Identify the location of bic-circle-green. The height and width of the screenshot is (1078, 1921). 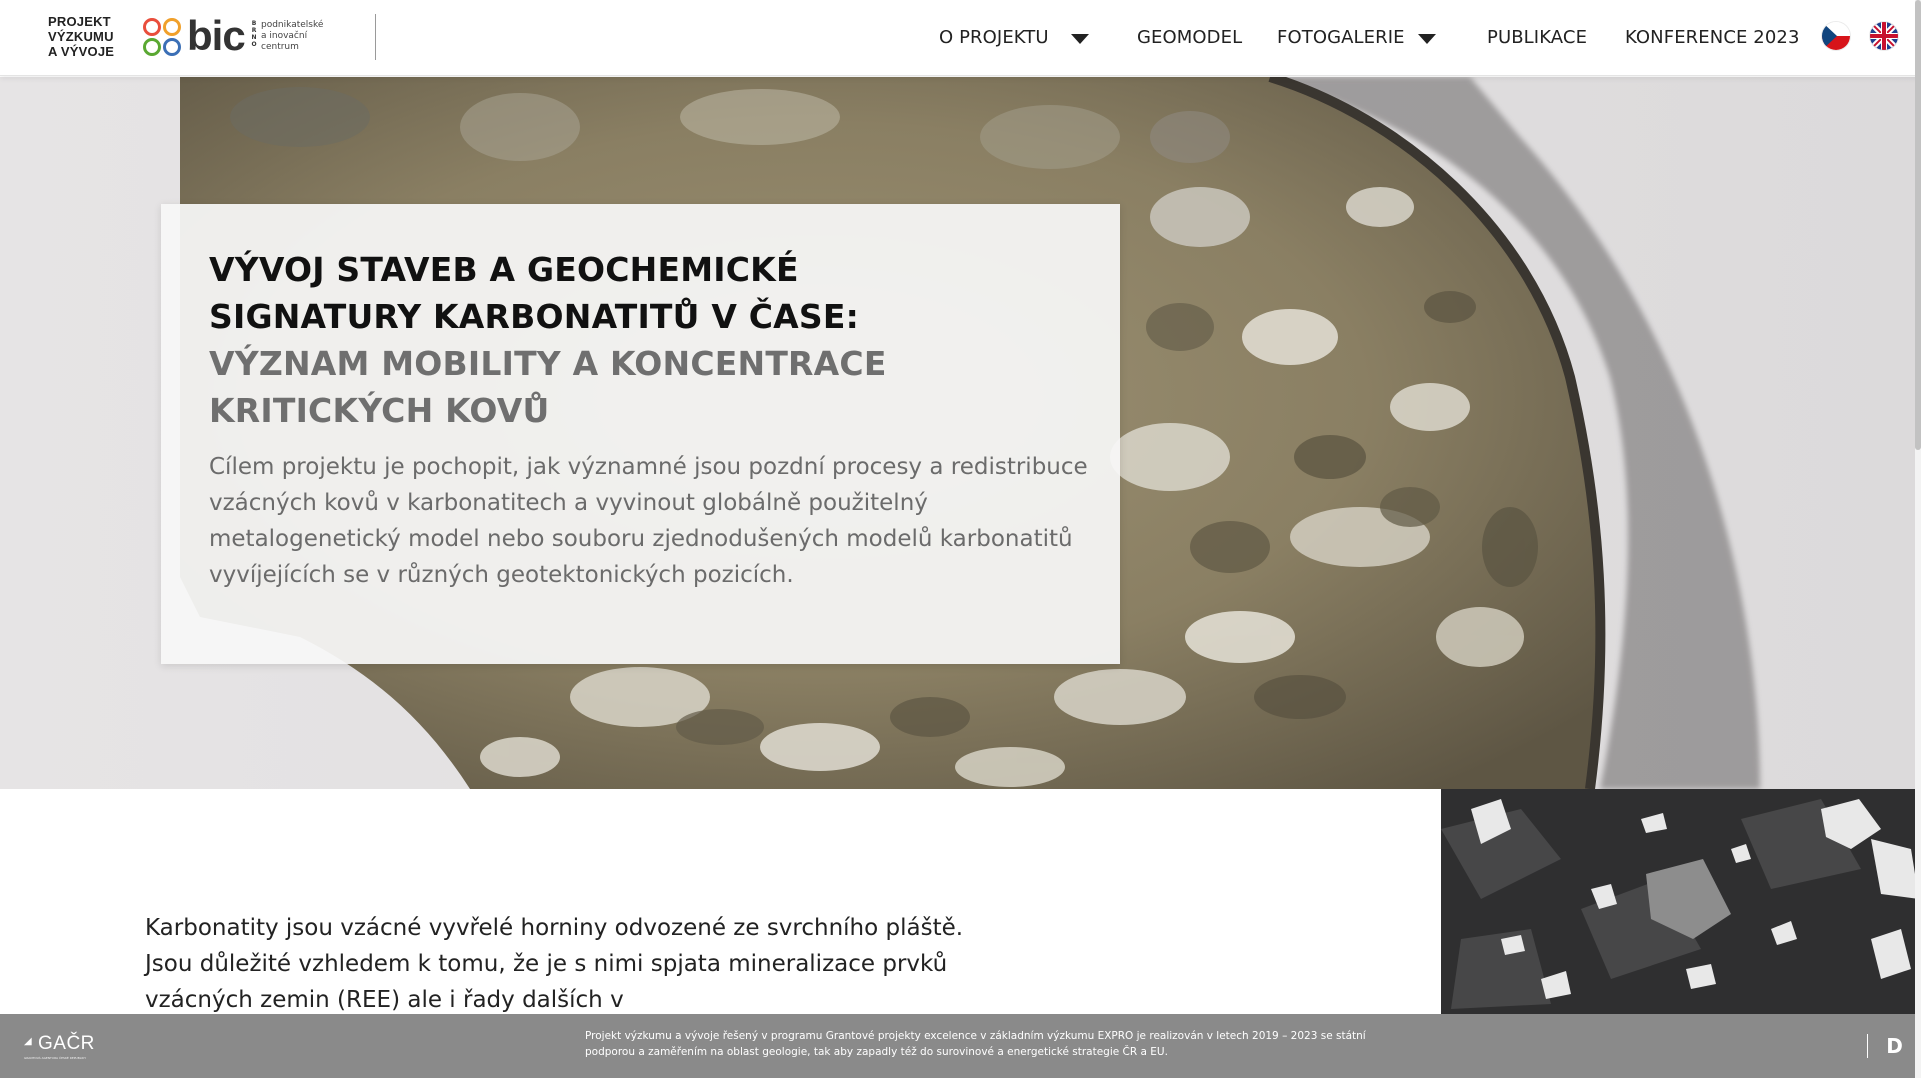
(152, 47).